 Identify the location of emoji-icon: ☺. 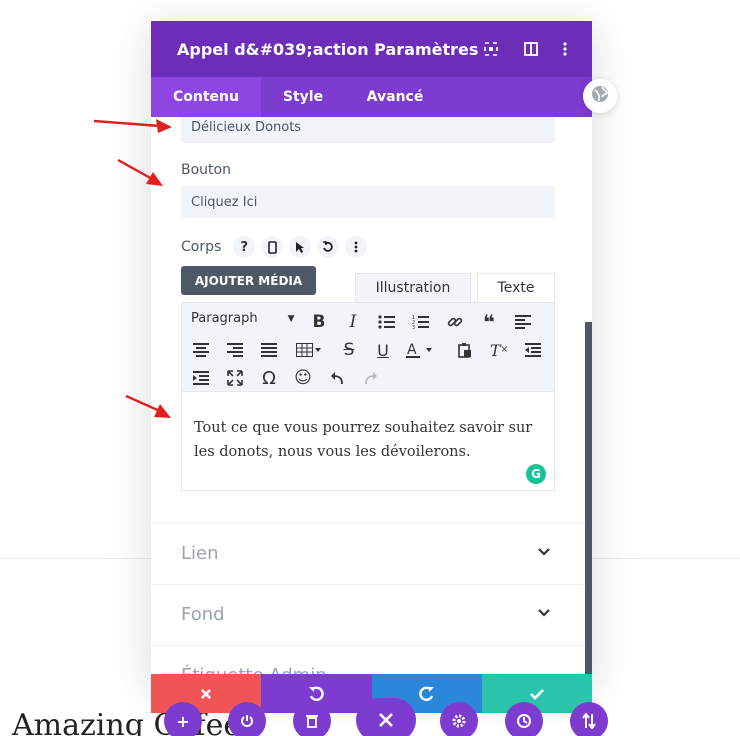
(303, 378).